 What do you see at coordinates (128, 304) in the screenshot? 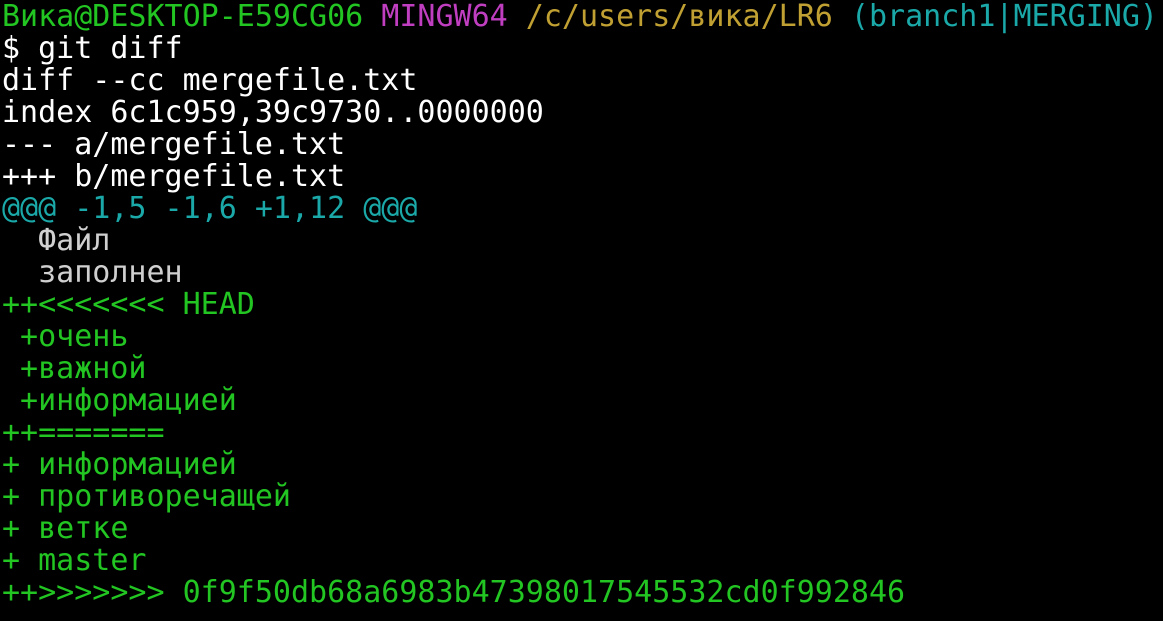
I see `conflict-marker-start: ++<<<<<<< HEAD` at bounding box center [128, 304].